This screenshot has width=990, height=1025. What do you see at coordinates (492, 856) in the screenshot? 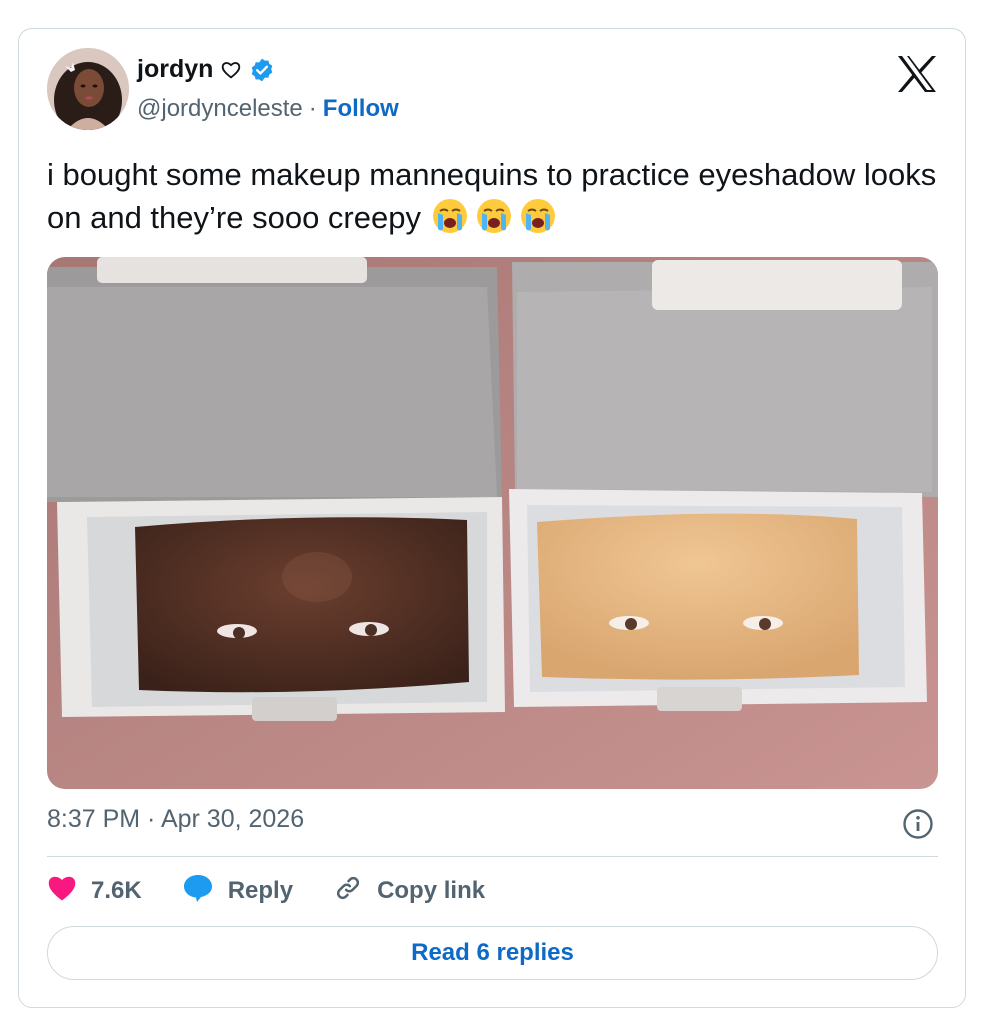
I see `divider` at bounding box center [492, 856].